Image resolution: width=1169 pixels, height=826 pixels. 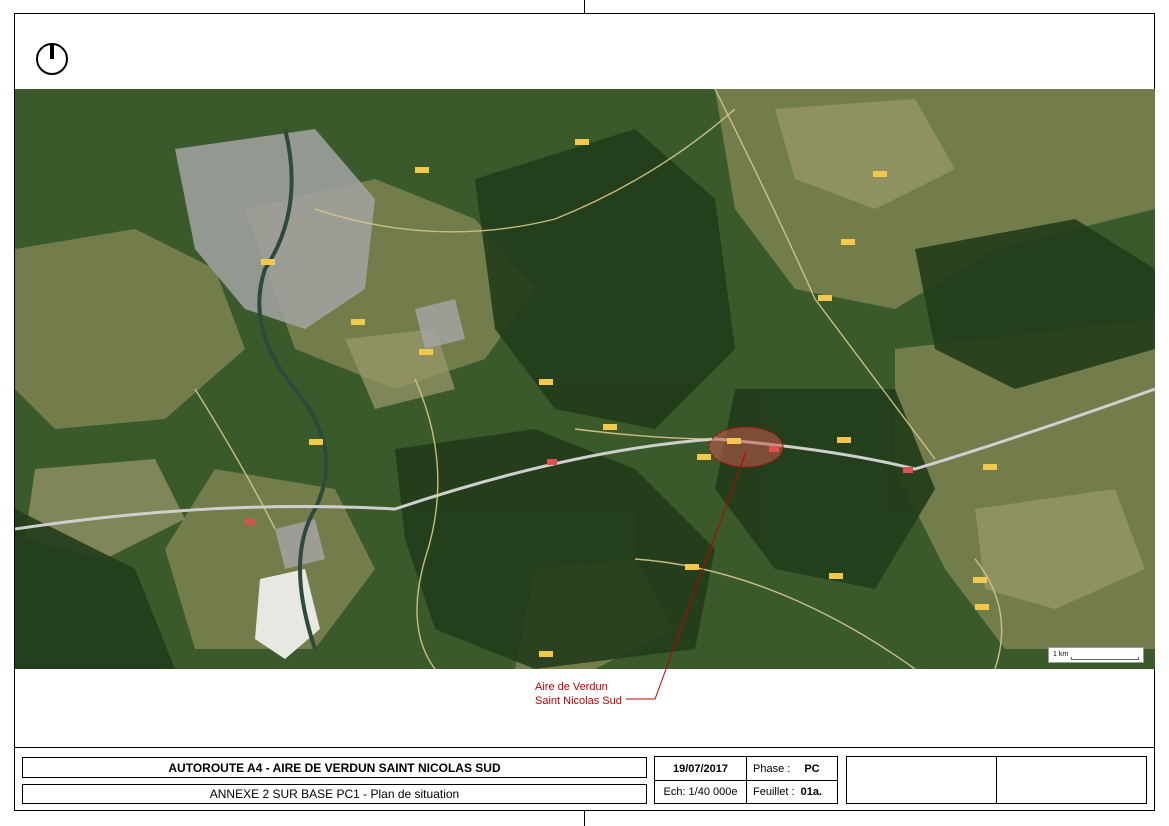 I want to click on scale-cell: Ech: 1/40 000e, so click(x=700, y=792).